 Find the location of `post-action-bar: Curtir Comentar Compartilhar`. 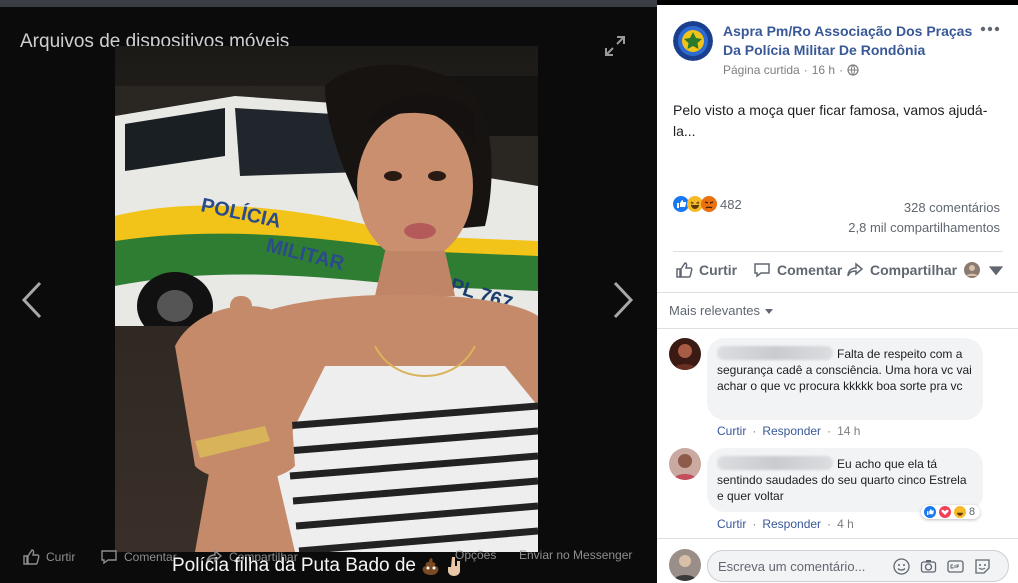

post-action-bar: Curtir Comentar Compartilhar is located at coordinates (837, 272).